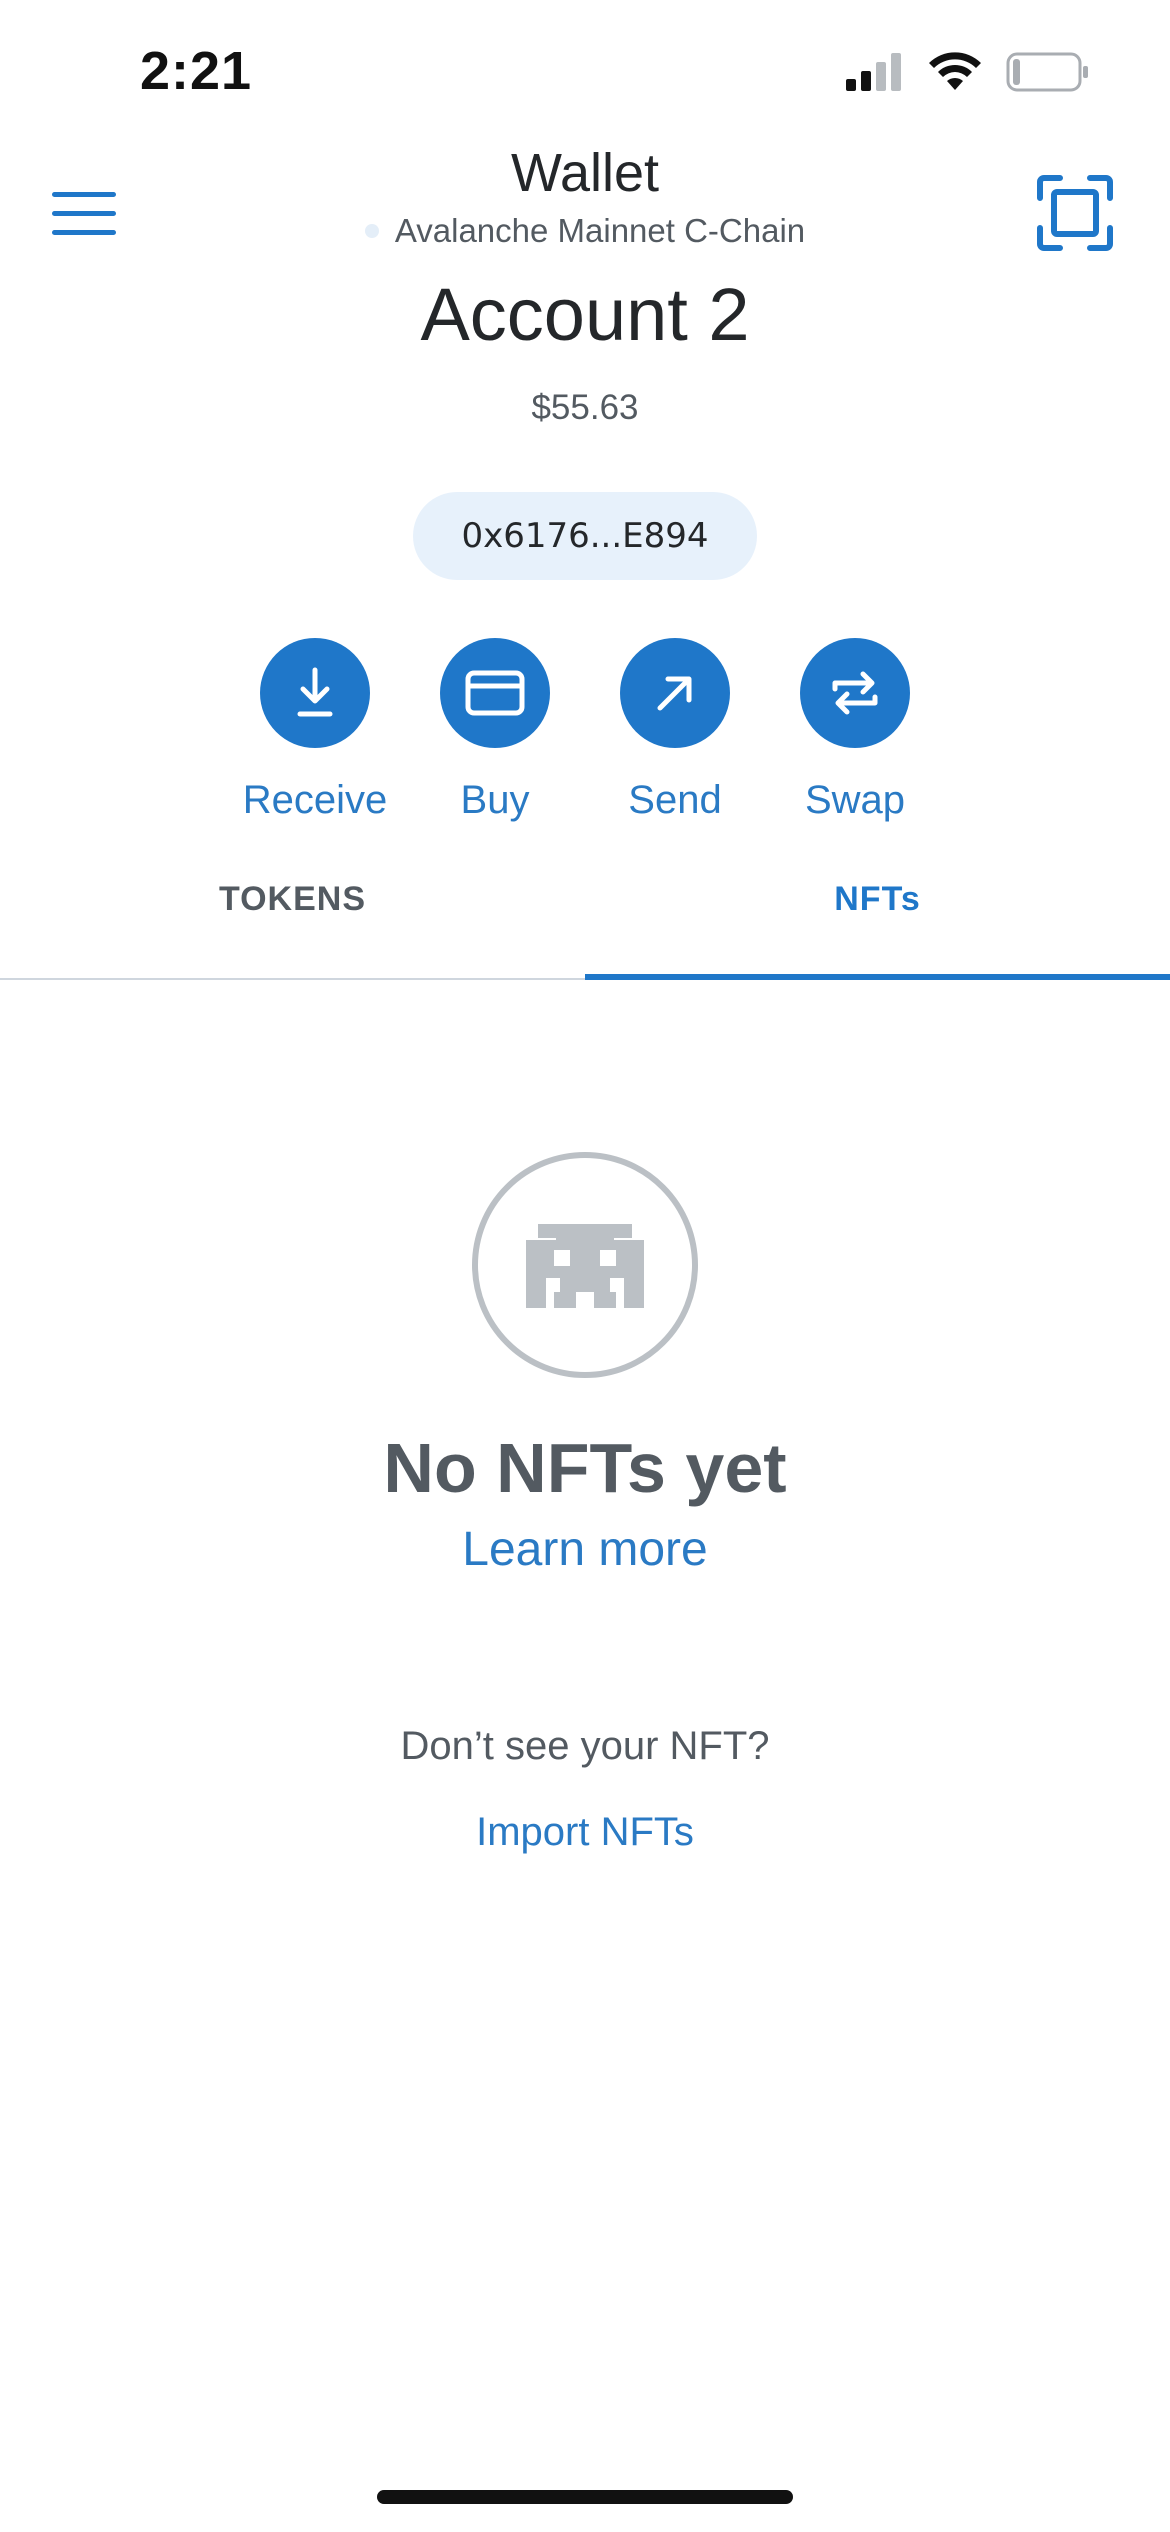  I want to click on signal-icon, so click(873, 72).